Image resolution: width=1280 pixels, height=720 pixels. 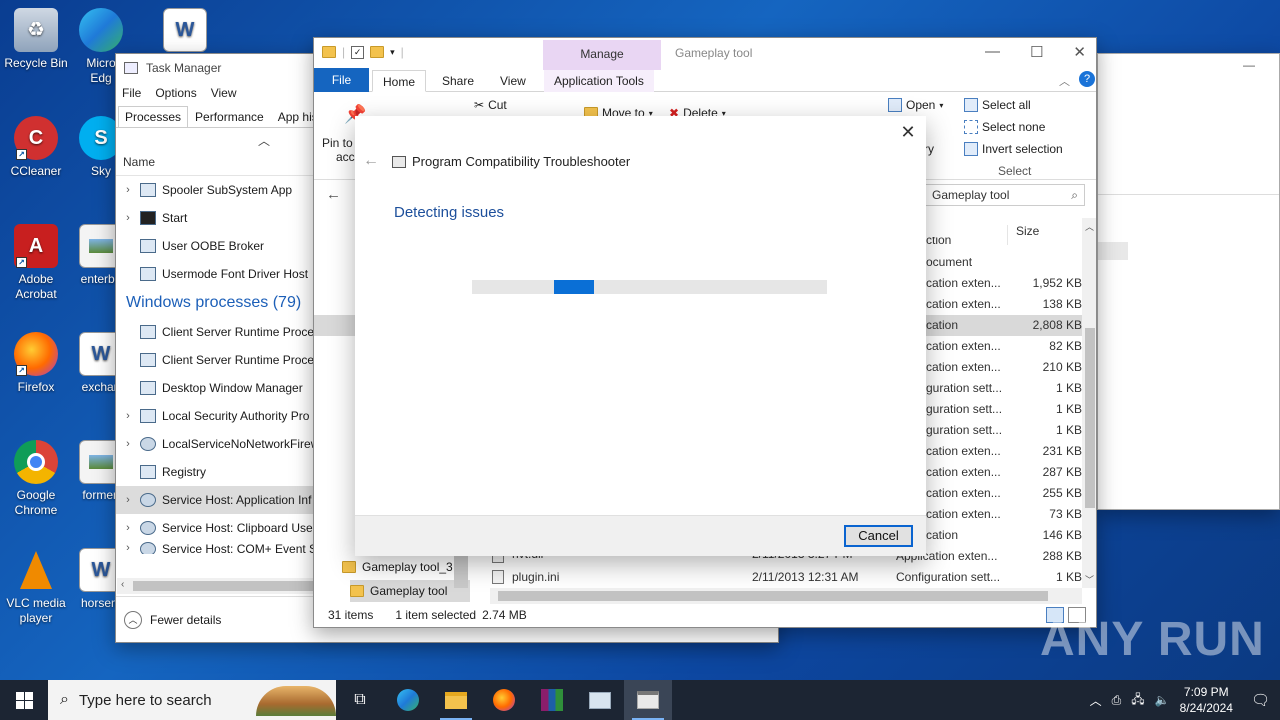 I want to click on nav-item-label: Gameplay tool, so click(x=409, y=591).